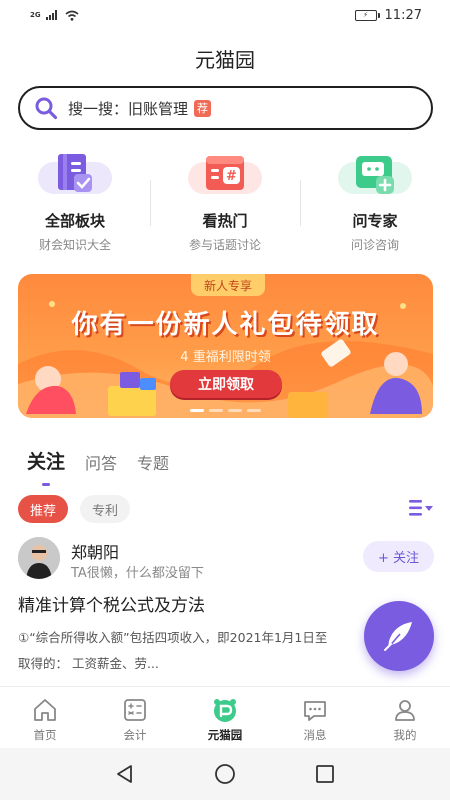  I want to click on banner-title: 你有一份新人礼包待领取, so click(225, 325).